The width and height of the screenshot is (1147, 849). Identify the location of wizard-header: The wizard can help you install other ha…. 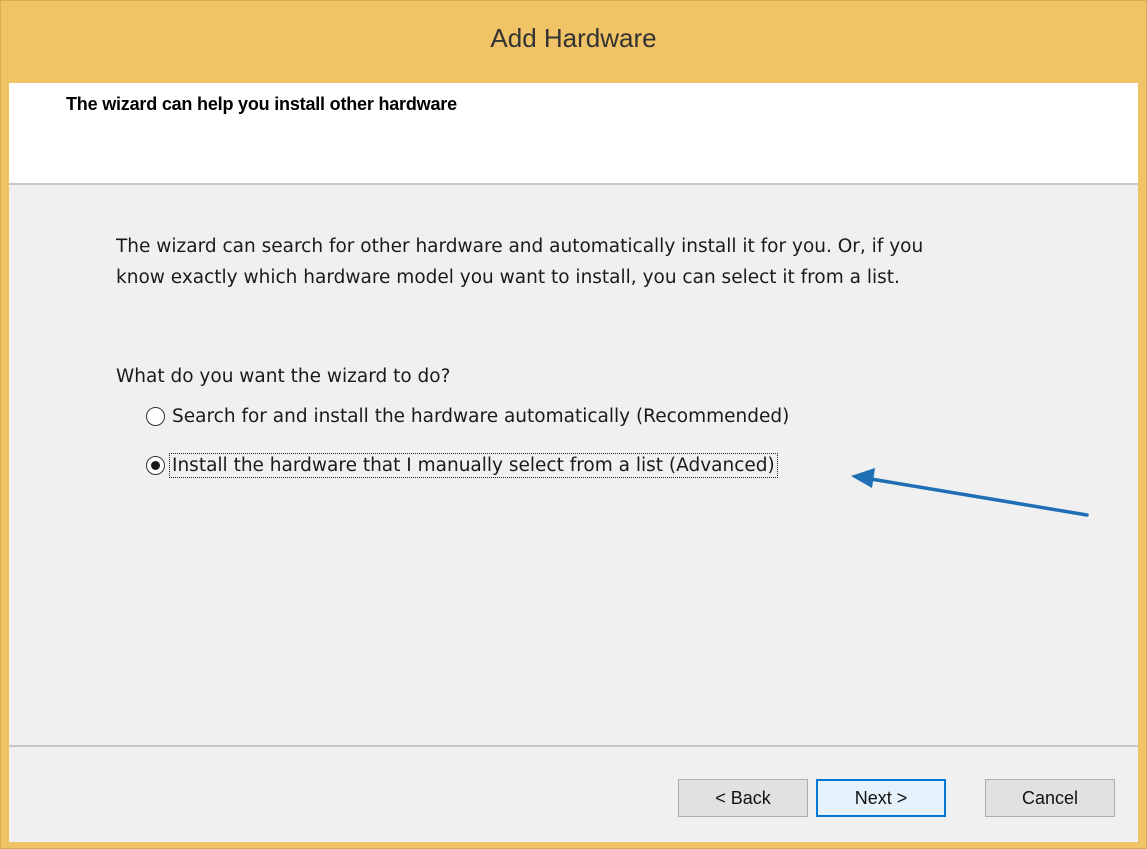
(573, 134).